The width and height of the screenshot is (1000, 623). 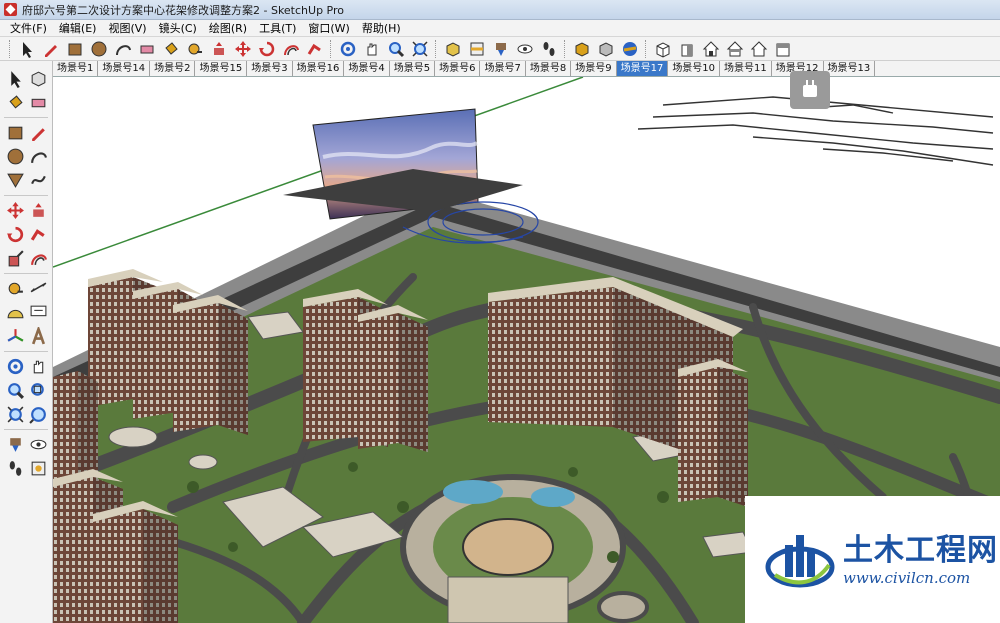 I want to click on fog-button, so click(x=606, y=49).